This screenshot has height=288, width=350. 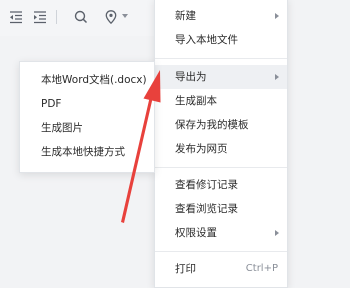 I want to click on menu-item-label: 导入本地文件, so click(x=206, y=40).